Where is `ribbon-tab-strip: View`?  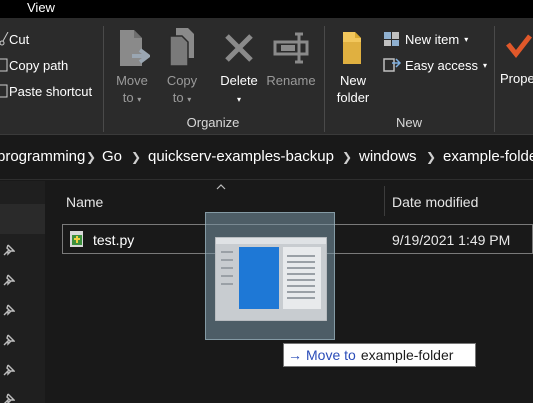
ribbon-tab-strip: View is located at coordinates (266, 9).